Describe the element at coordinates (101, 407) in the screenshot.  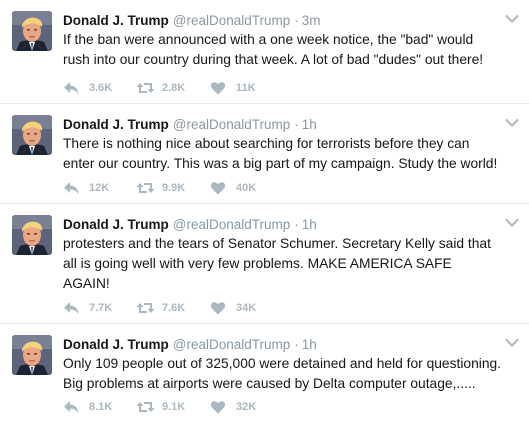
I see `reply-count: 8.1K` at that location.